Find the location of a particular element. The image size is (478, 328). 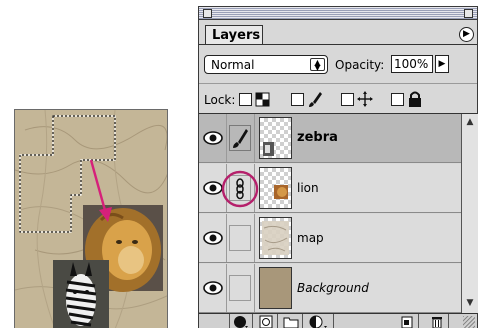

add-mask-icon is located at coordinates (266, 321).